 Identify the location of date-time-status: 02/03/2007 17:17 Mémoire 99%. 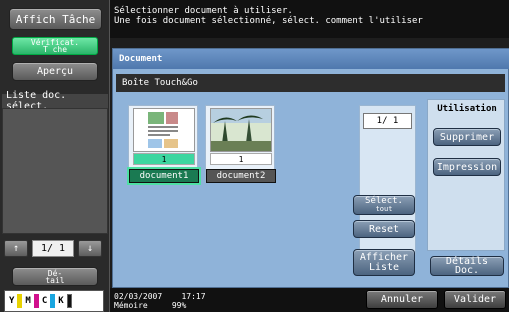
(160, 301).